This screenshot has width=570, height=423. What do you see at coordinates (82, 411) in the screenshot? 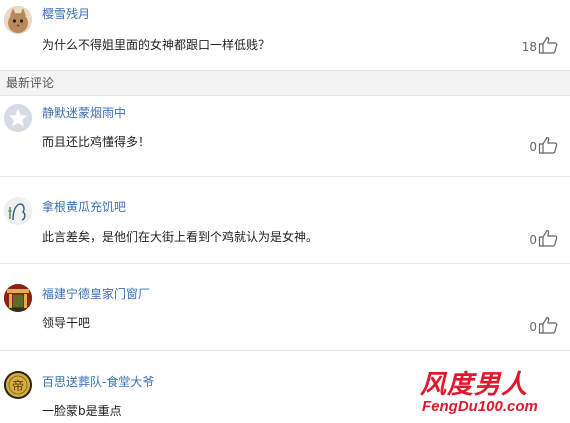
I see `comment-text: 一脸蒙b是重点` at bounding box center [82, 411].